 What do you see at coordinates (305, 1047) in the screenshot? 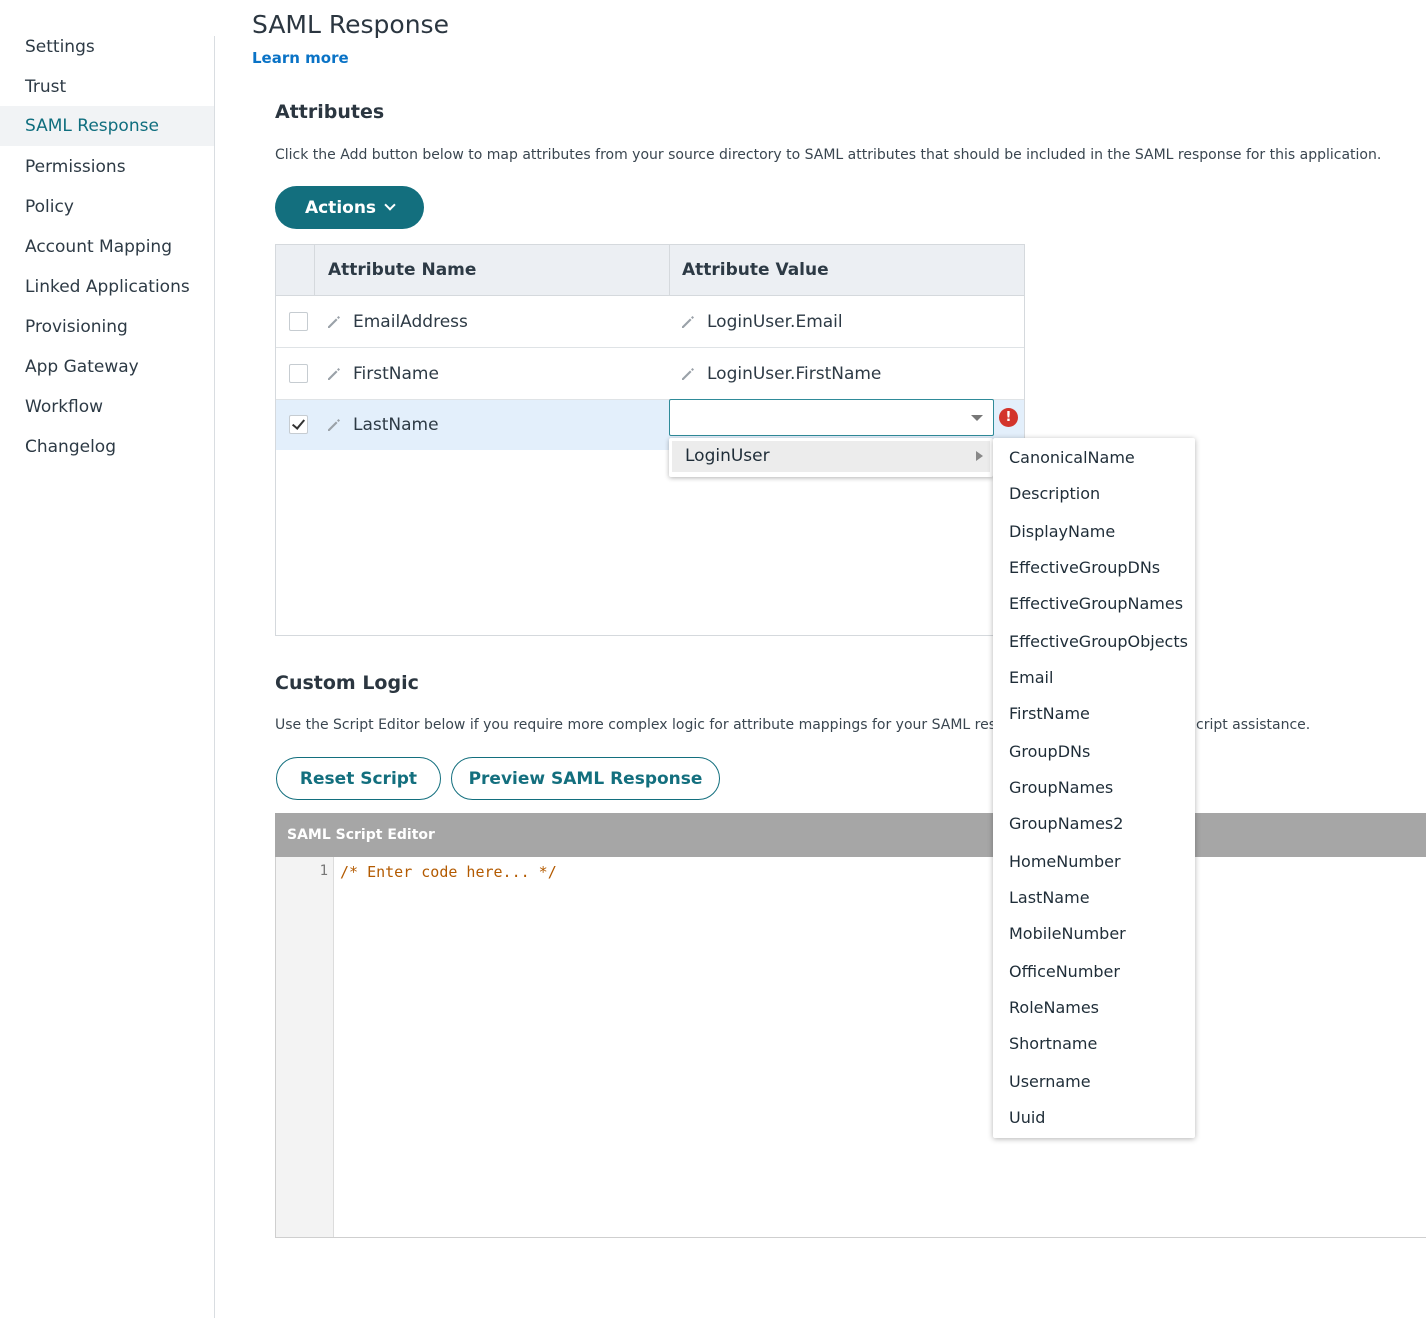
I see `line-number-gutter: 1` at bounding box center [305, 1047].